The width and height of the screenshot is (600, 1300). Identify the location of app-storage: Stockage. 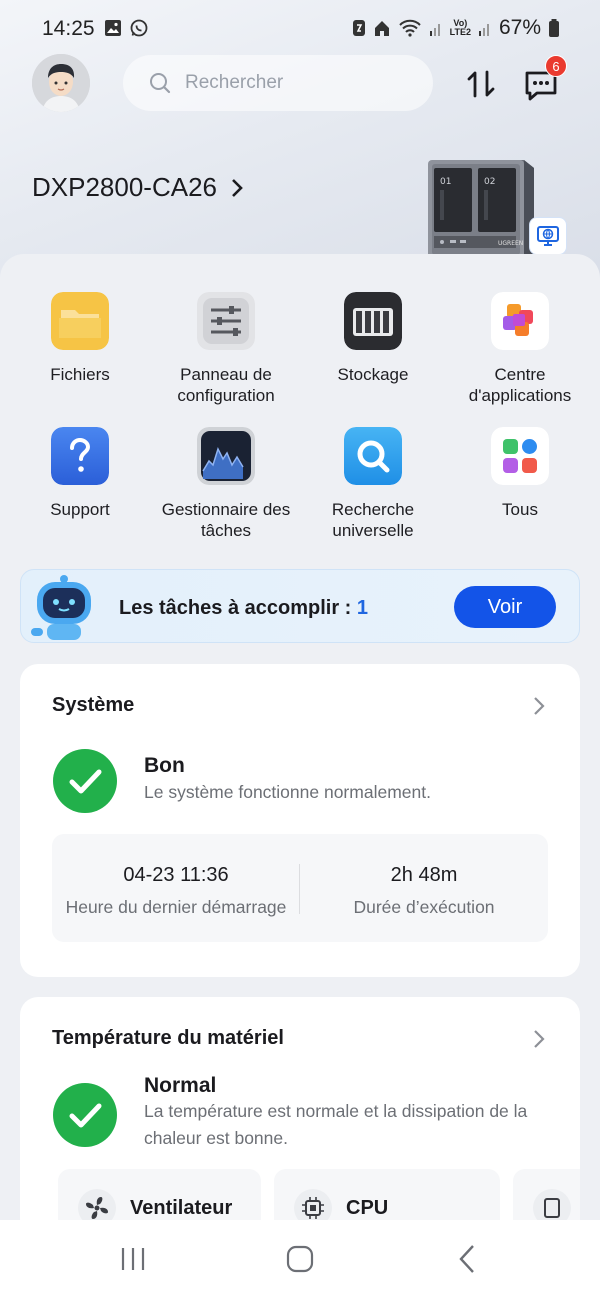
(373, 338).